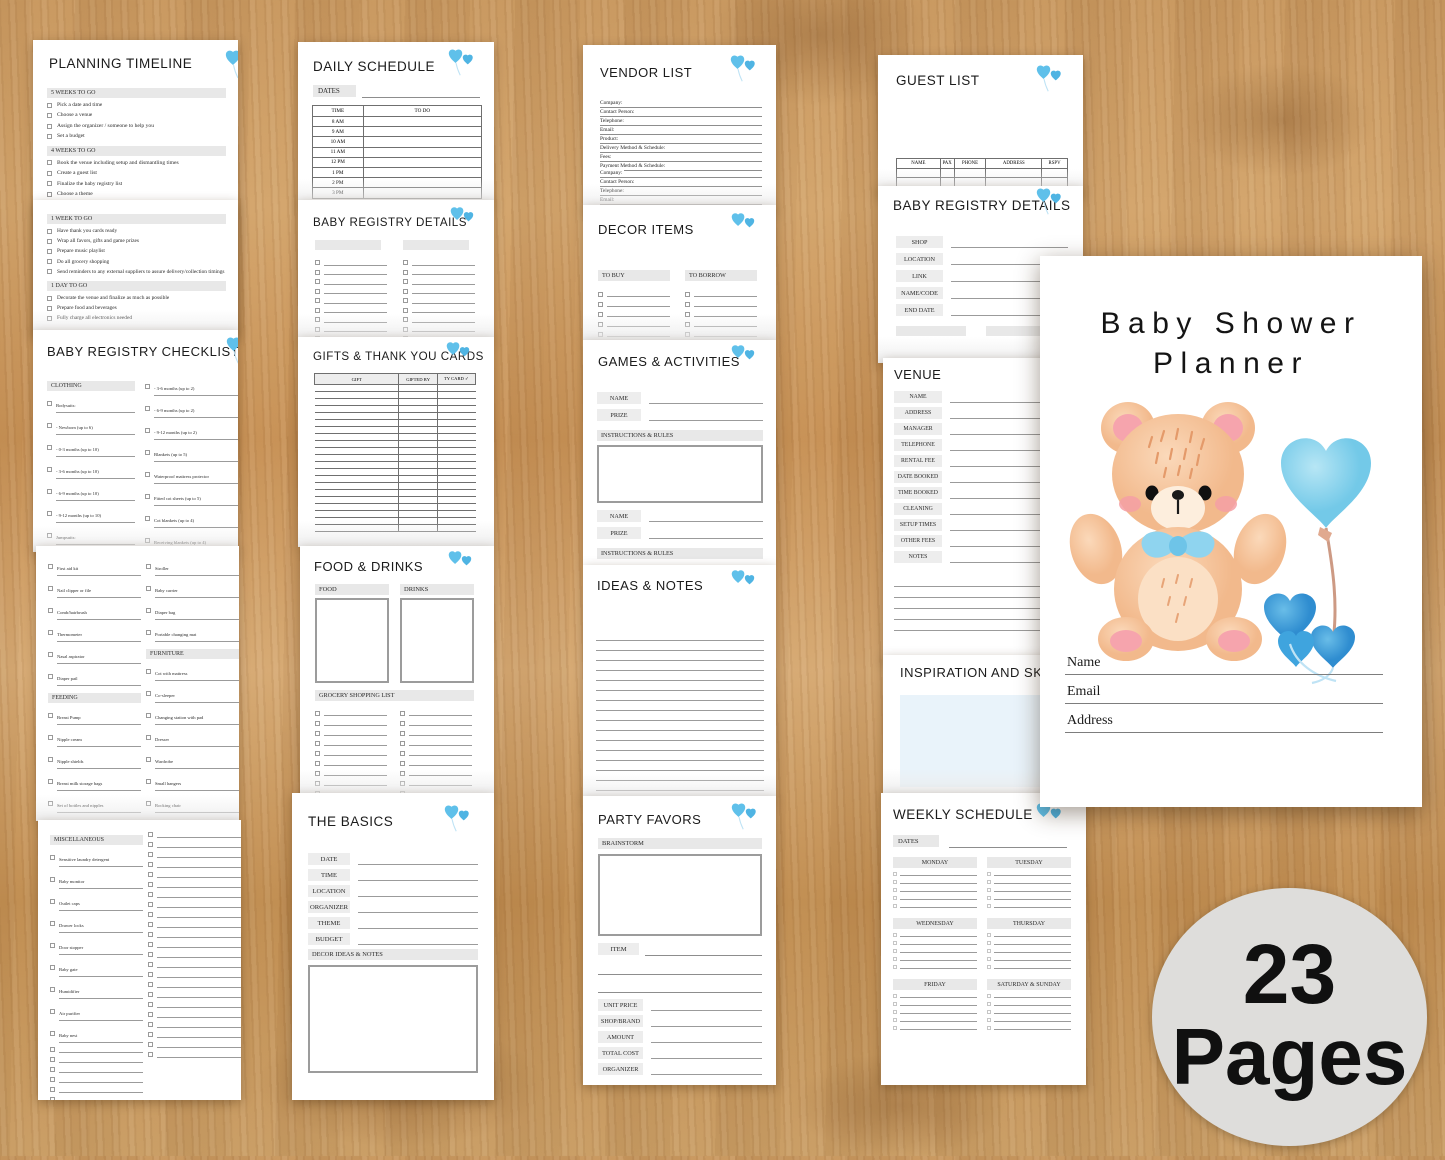 The height and width of the screenshot is (1160, 1445). Describe the element at coordinates (94, 676) in the screenshot. I see `checklist-item: Diaper pail` at that location.